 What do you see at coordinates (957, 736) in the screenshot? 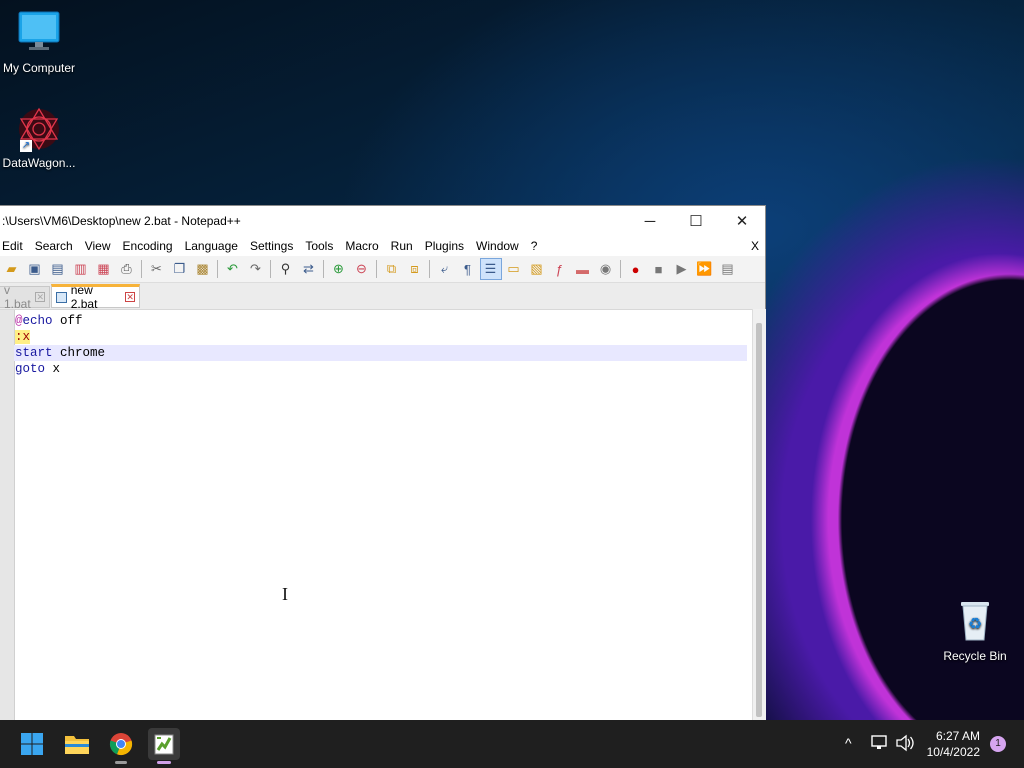
I see `clock-time: 6:27 AM` at bounding box center [957, 736].